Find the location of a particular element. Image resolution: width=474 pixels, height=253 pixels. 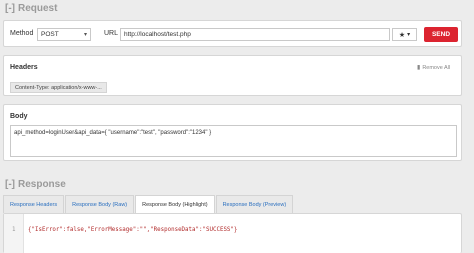

method-value: POST is located at coordinates (50, 34).